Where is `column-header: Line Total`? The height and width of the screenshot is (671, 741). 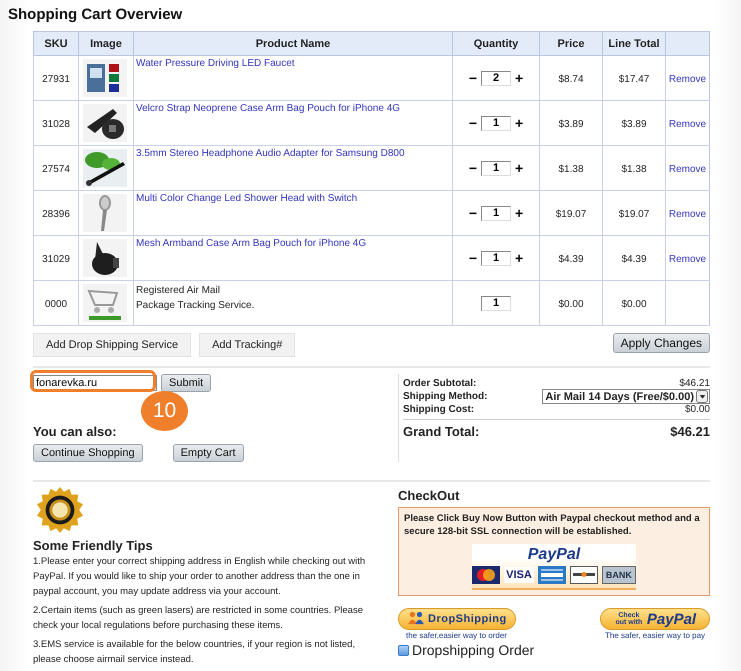 column-header: Line Total is located at coordinates (634, 44).